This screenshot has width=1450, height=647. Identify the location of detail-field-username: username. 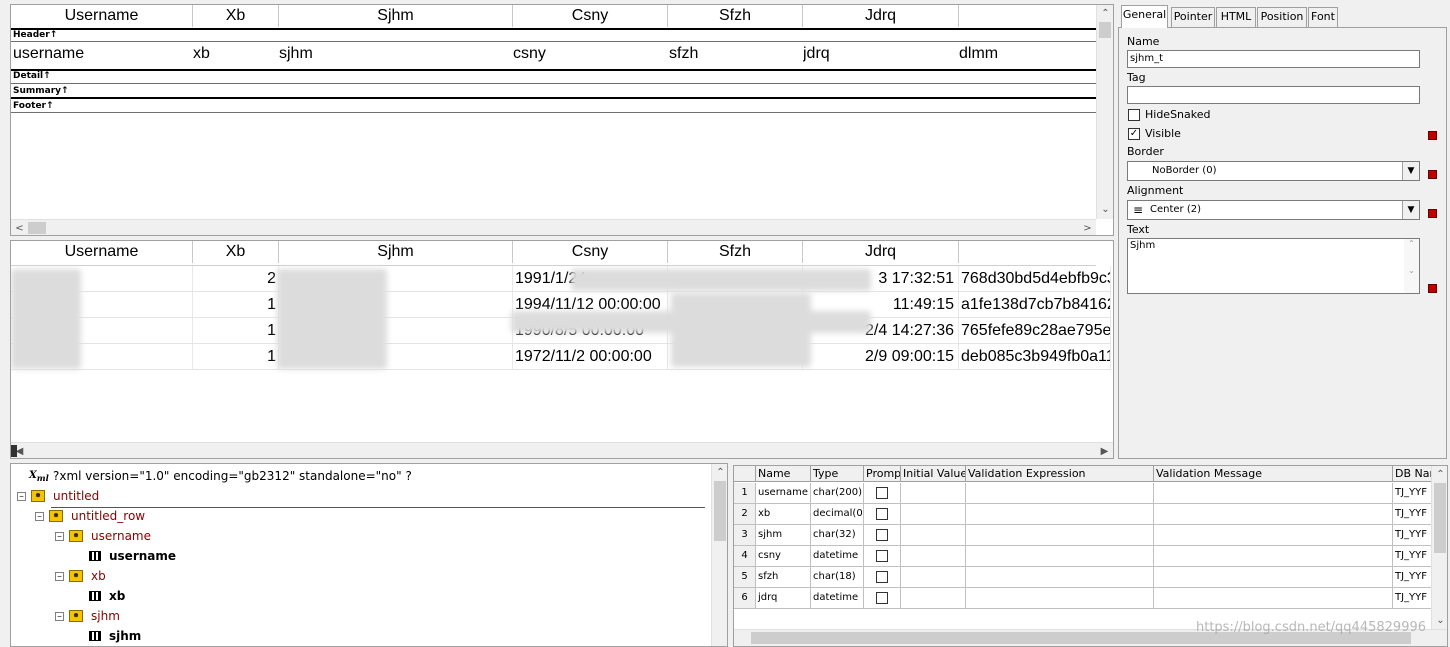
(102, 54).